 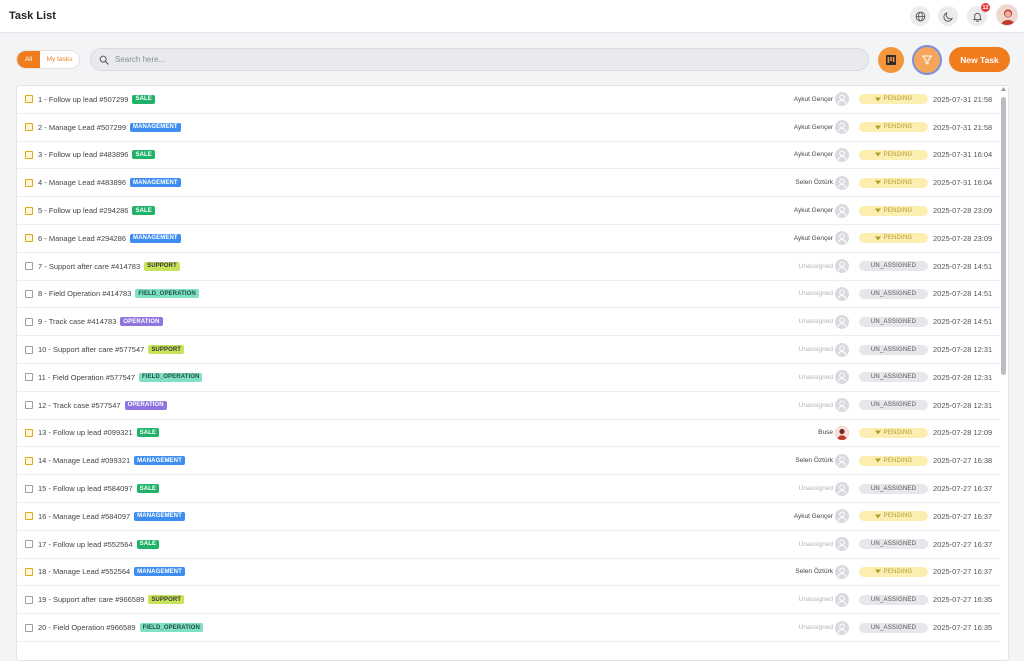 What do you see at coordinates (84, 571) in the screenshot?
I see `task-title: 18 - Manage Lead #552564` at bounding box center [84, 571].